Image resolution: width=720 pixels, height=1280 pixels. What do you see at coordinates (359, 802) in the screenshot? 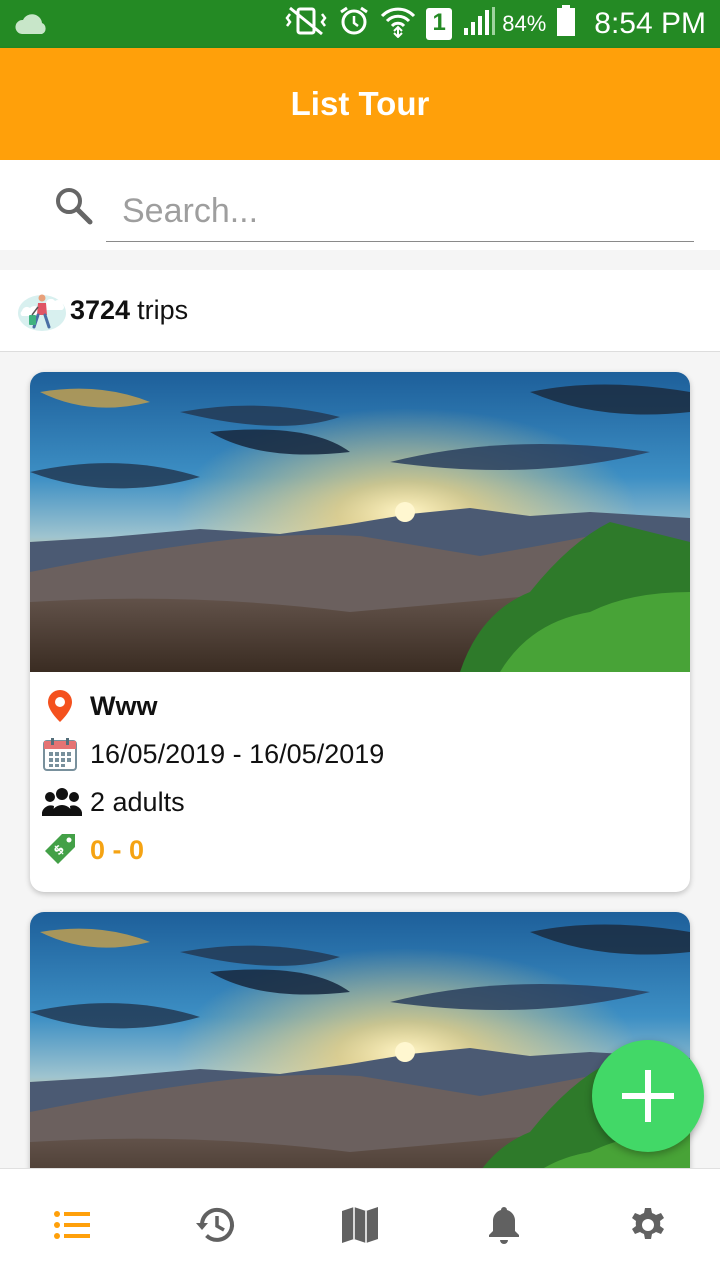
I see `guests-row: 2 adults` at bounding box center [359, 802].